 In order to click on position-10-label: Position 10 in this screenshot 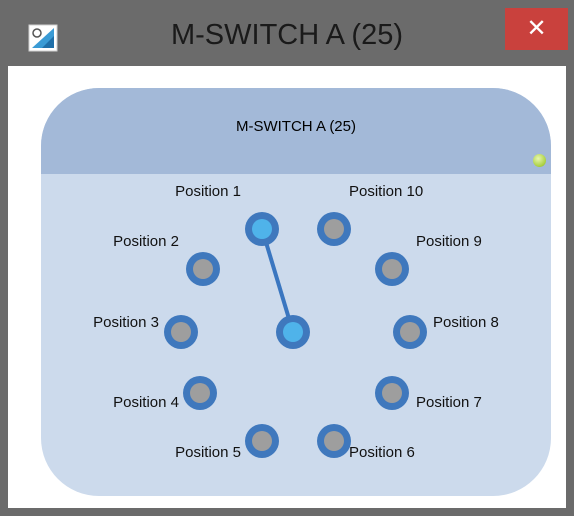, I will do `click(386, 191)`.